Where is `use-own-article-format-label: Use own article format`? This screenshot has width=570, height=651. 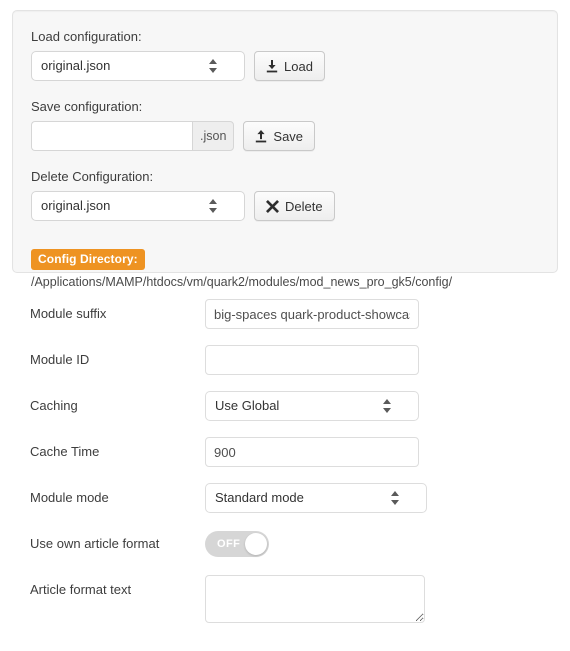 use-own-article-format-label: Use own article format is located at coordinates (95, 543).